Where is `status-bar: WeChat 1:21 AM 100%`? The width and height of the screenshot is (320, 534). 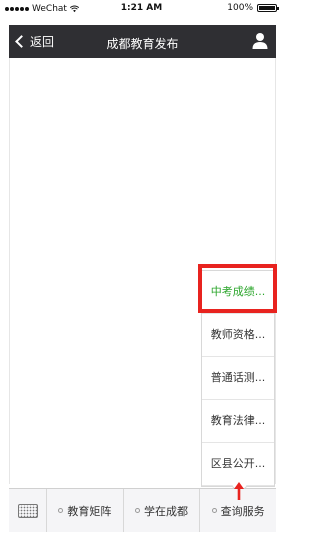 status-bar: WeChat 1:21 AM 100% is located at coordinates (141, 9).